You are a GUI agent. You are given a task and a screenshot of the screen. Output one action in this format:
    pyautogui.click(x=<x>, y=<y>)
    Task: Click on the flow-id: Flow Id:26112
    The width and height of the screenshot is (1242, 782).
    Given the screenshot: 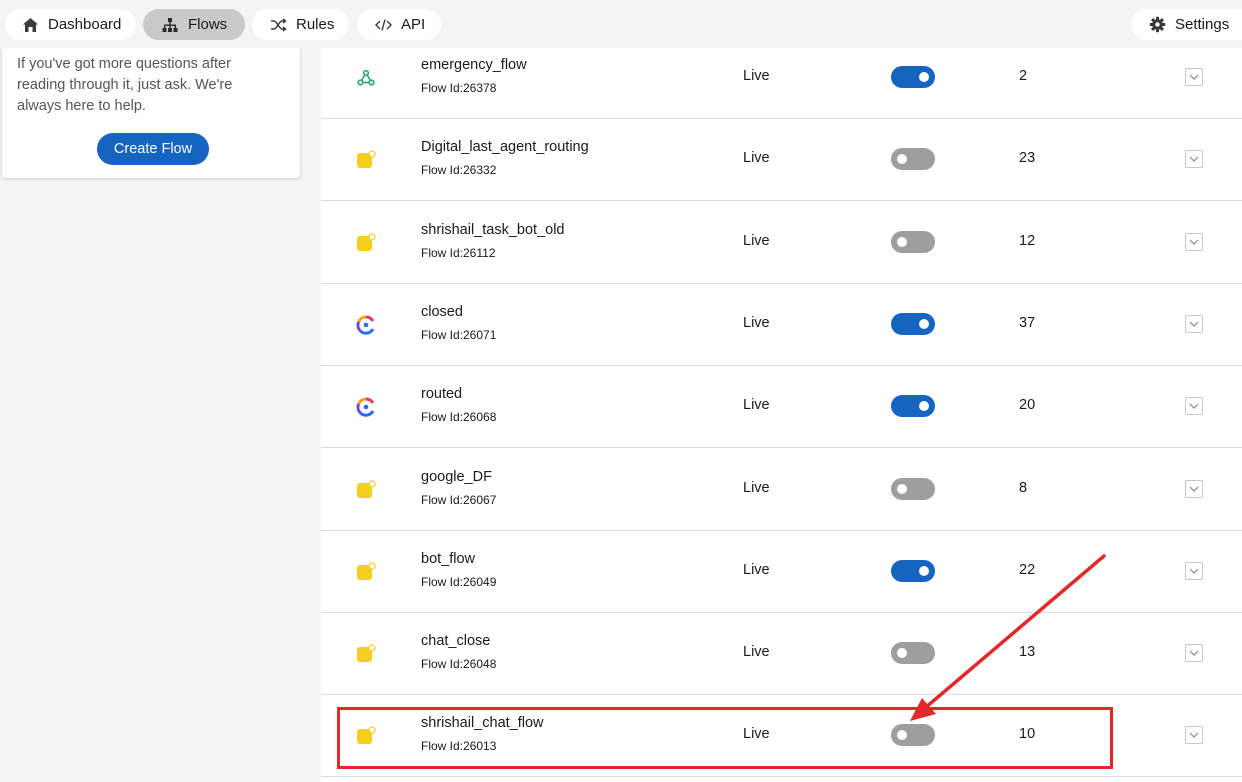 What is the action you would take?
    pyautogui.click(x=458, y=252)
    